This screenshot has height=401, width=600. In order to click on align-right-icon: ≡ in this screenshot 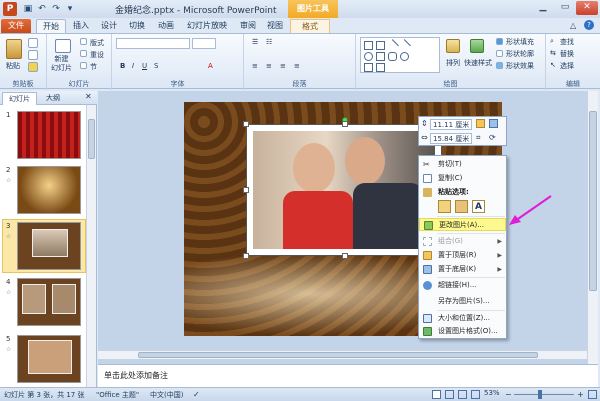, I will do `click(283, 66)`.